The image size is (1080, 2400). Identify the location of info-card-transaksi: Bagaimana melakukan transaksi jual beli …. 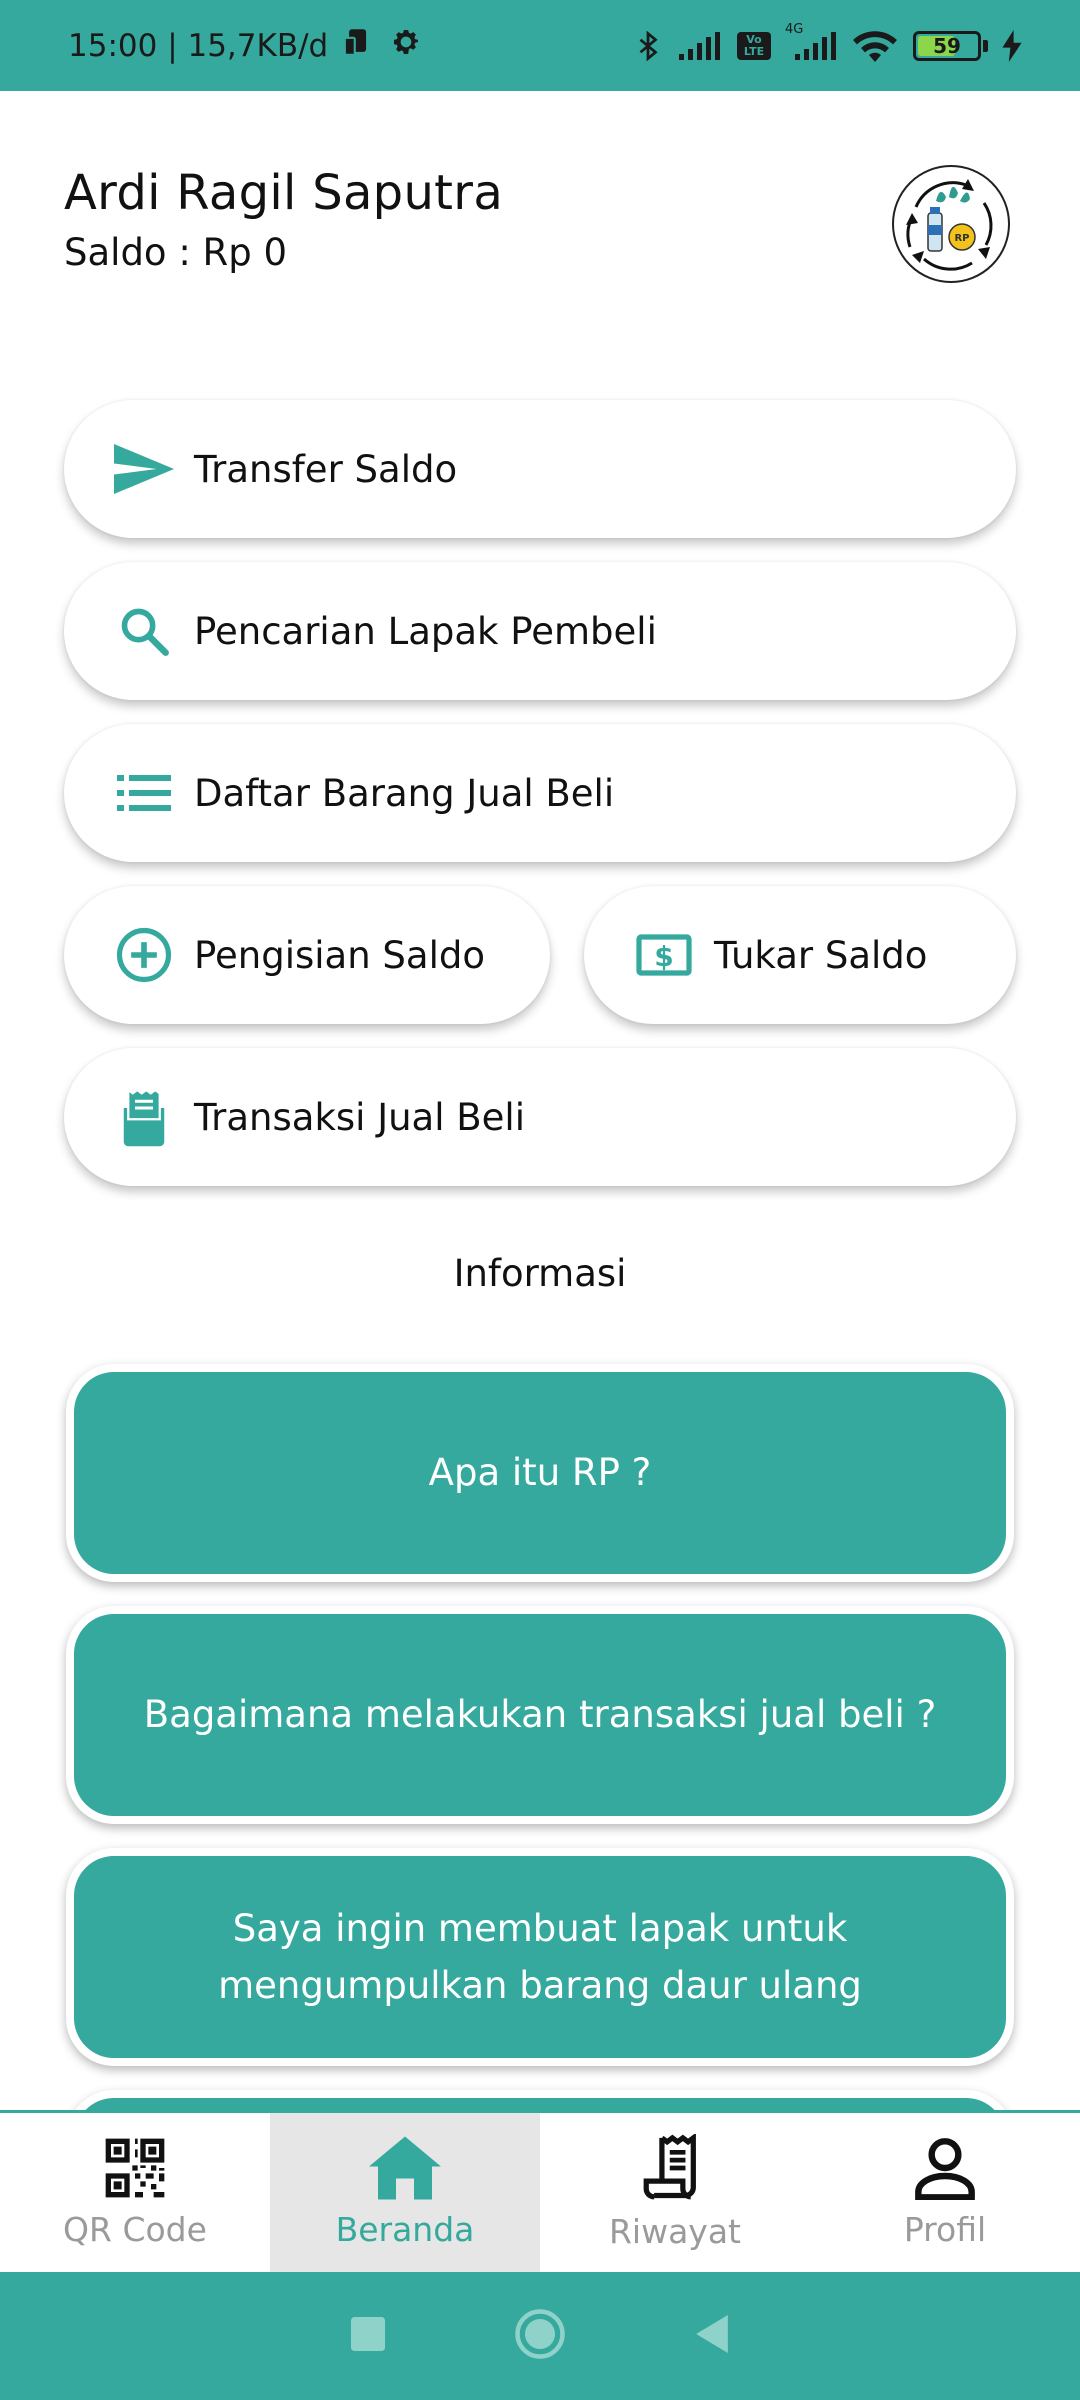
(540, 1715).